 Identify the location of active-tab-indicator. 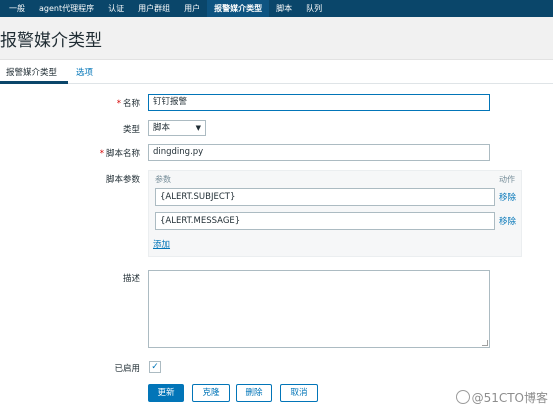
(34, 82).